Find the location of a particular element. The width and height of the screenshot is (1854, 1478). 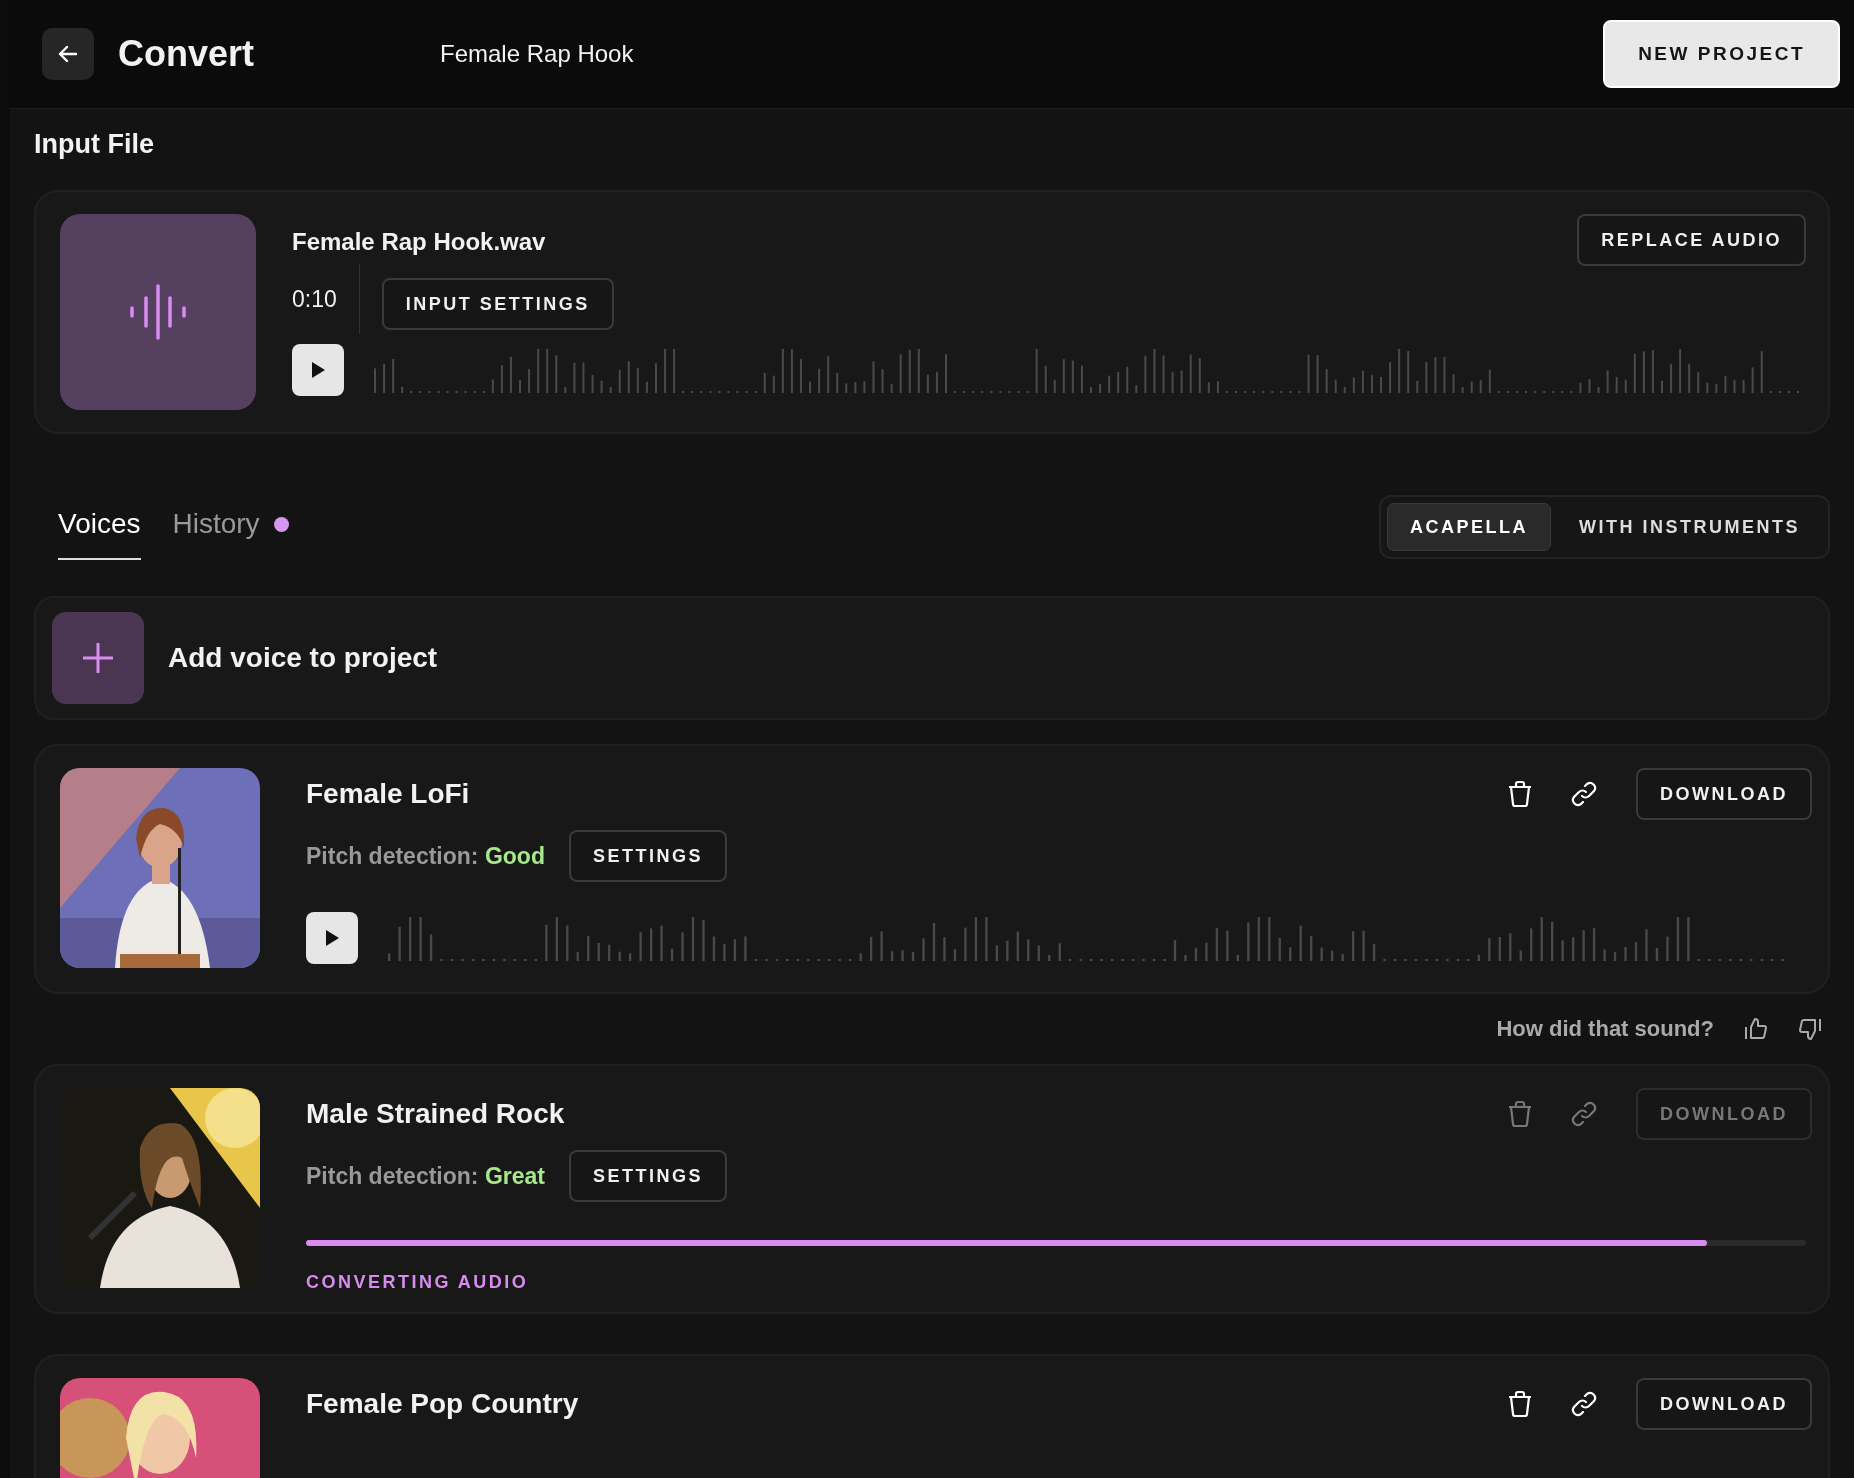

tab: History is located at coordinates (230, 527).